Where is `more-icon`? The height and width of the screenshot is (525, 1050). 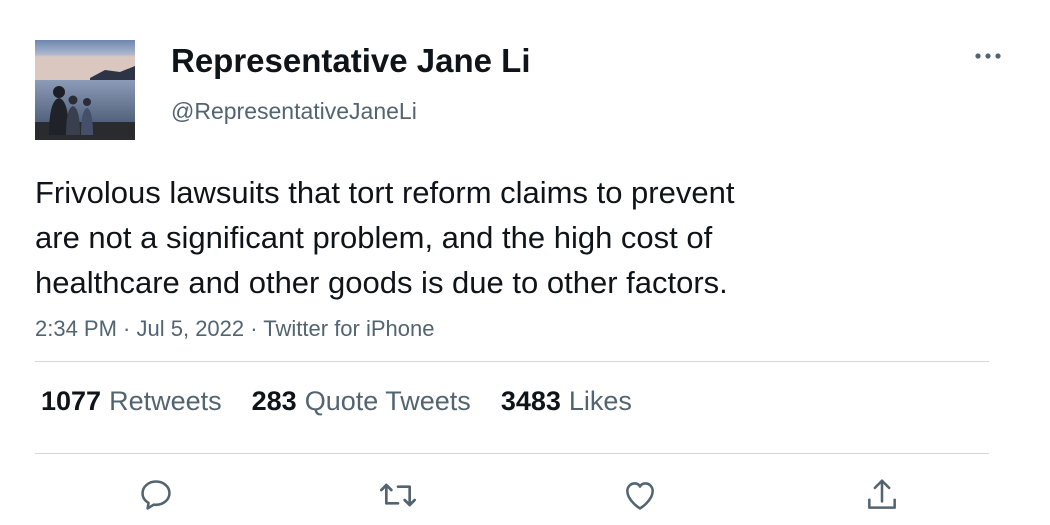 more-icon is located at coordinates (988, 56).